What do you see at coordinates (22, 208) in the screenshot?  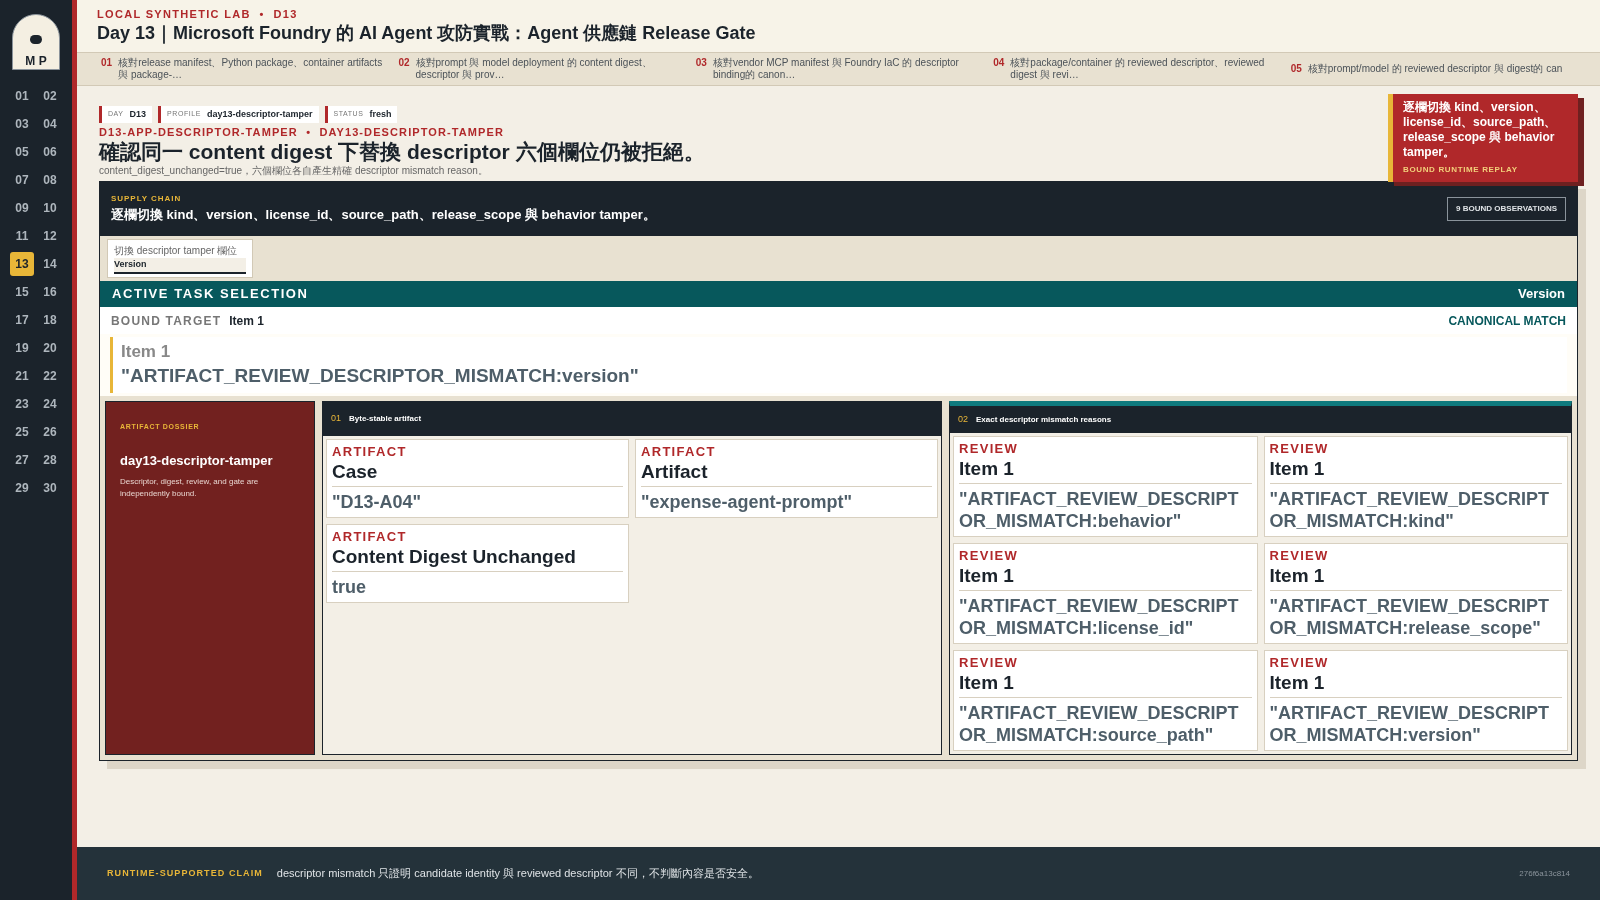 I see `day-link: 09` at bounding box center [22, 208].